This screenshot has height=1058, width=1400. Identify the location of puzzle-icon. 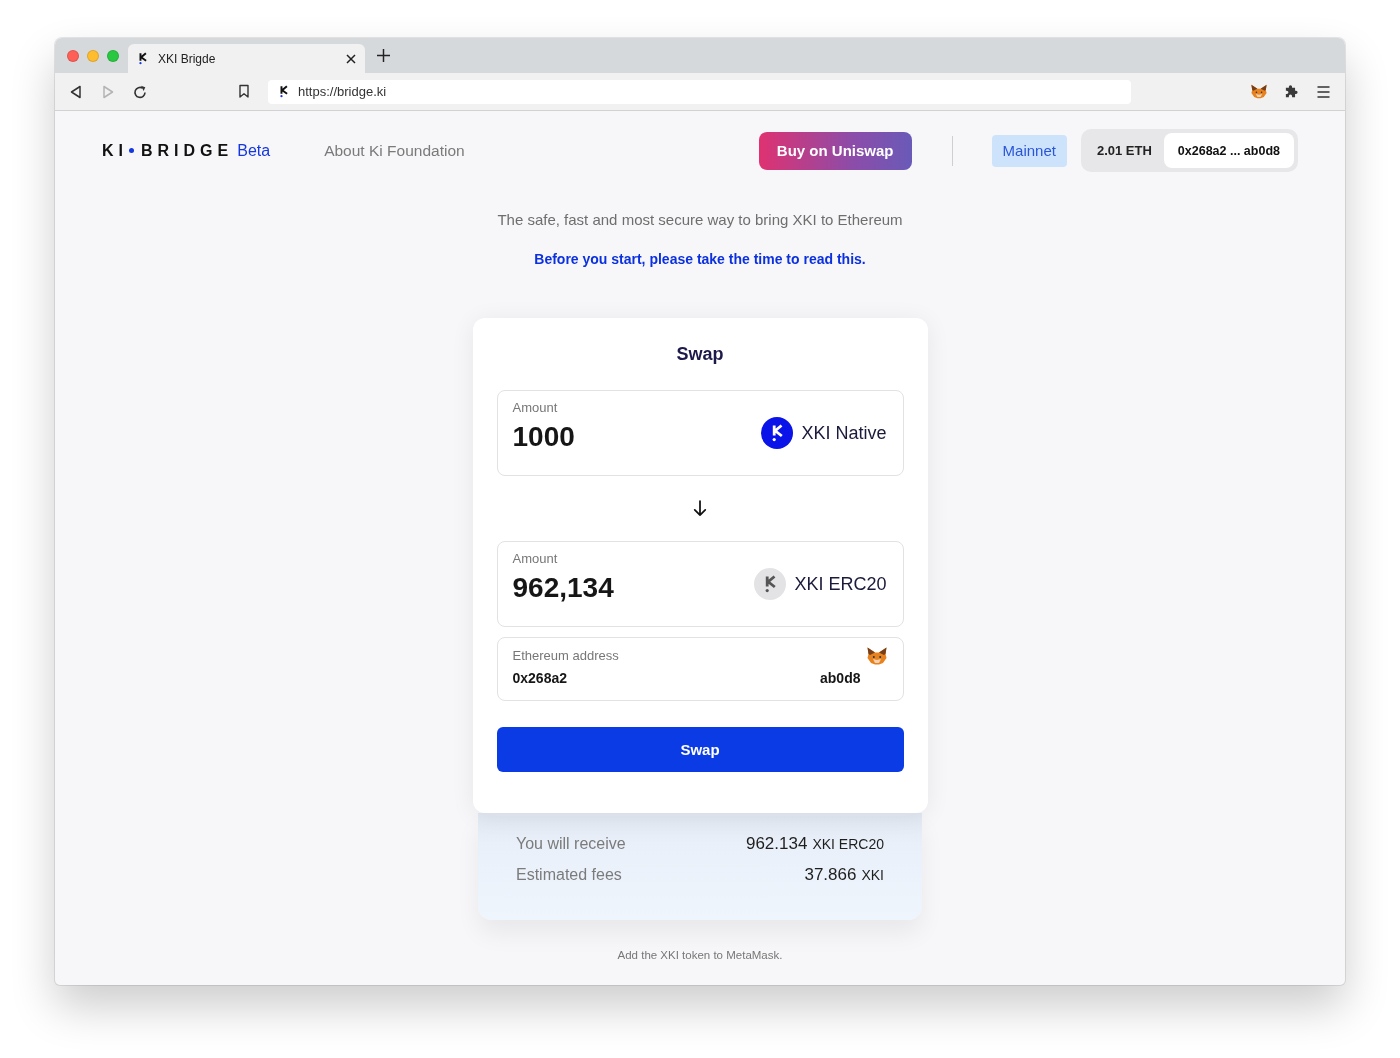
(1291, 91).